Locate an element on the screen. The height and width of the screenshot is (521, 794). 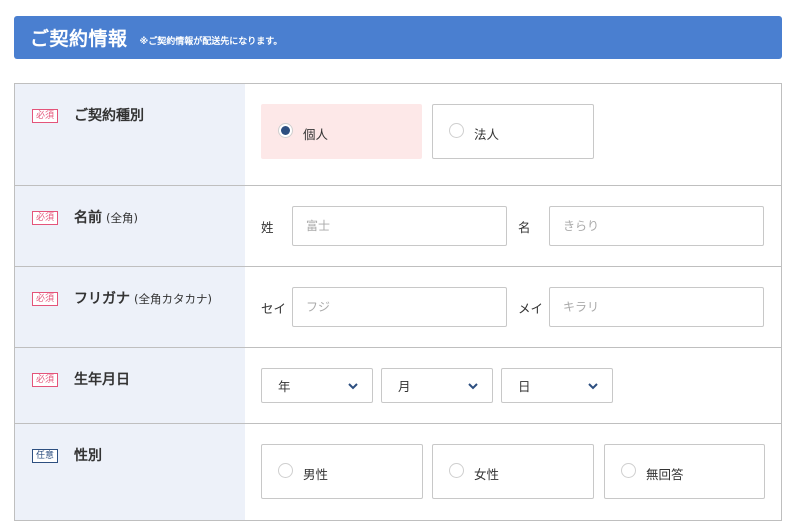
first-name-input is located at coordinates (656, 226).